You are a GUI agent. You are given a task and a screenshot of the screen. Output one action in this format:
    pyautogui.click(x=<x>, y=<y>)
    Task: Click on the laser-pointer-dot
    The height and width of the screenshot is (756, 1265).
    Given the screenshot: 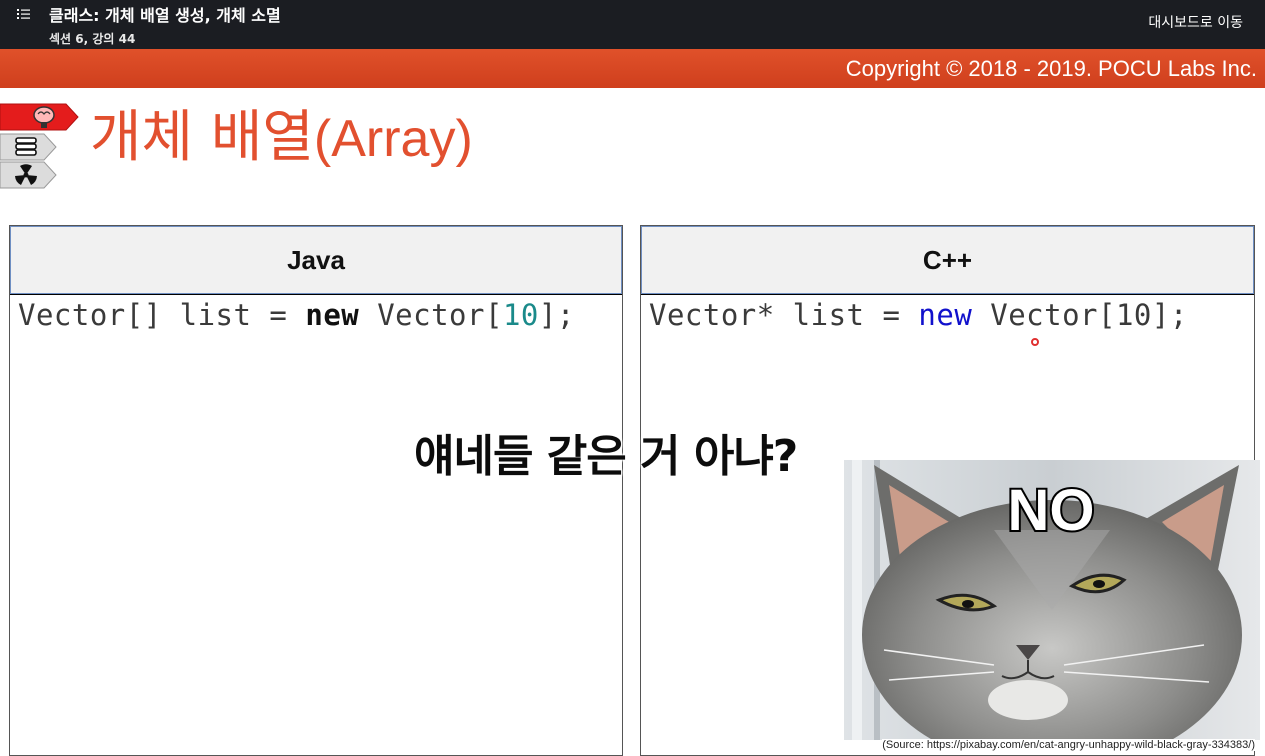 What is the action you would take?
    pyautogui.click(x=1035, y=342)
    